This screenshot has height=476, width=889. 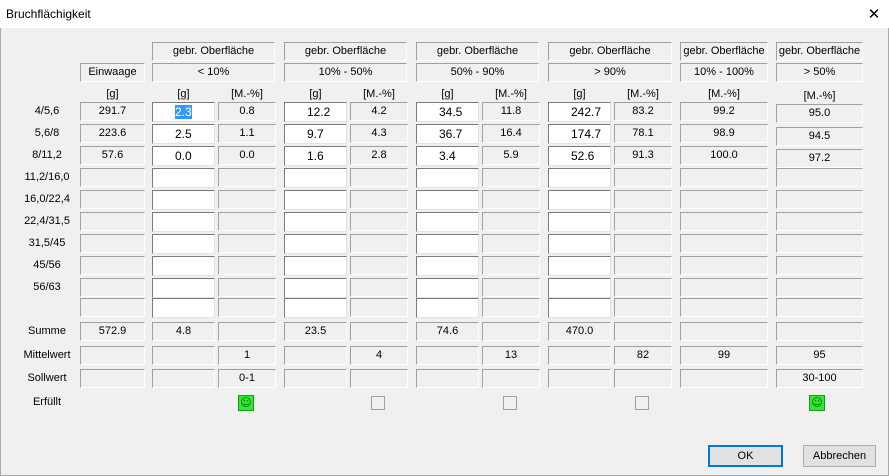 I want to click on mass-input: 52.6, so click(x=579, y=156).